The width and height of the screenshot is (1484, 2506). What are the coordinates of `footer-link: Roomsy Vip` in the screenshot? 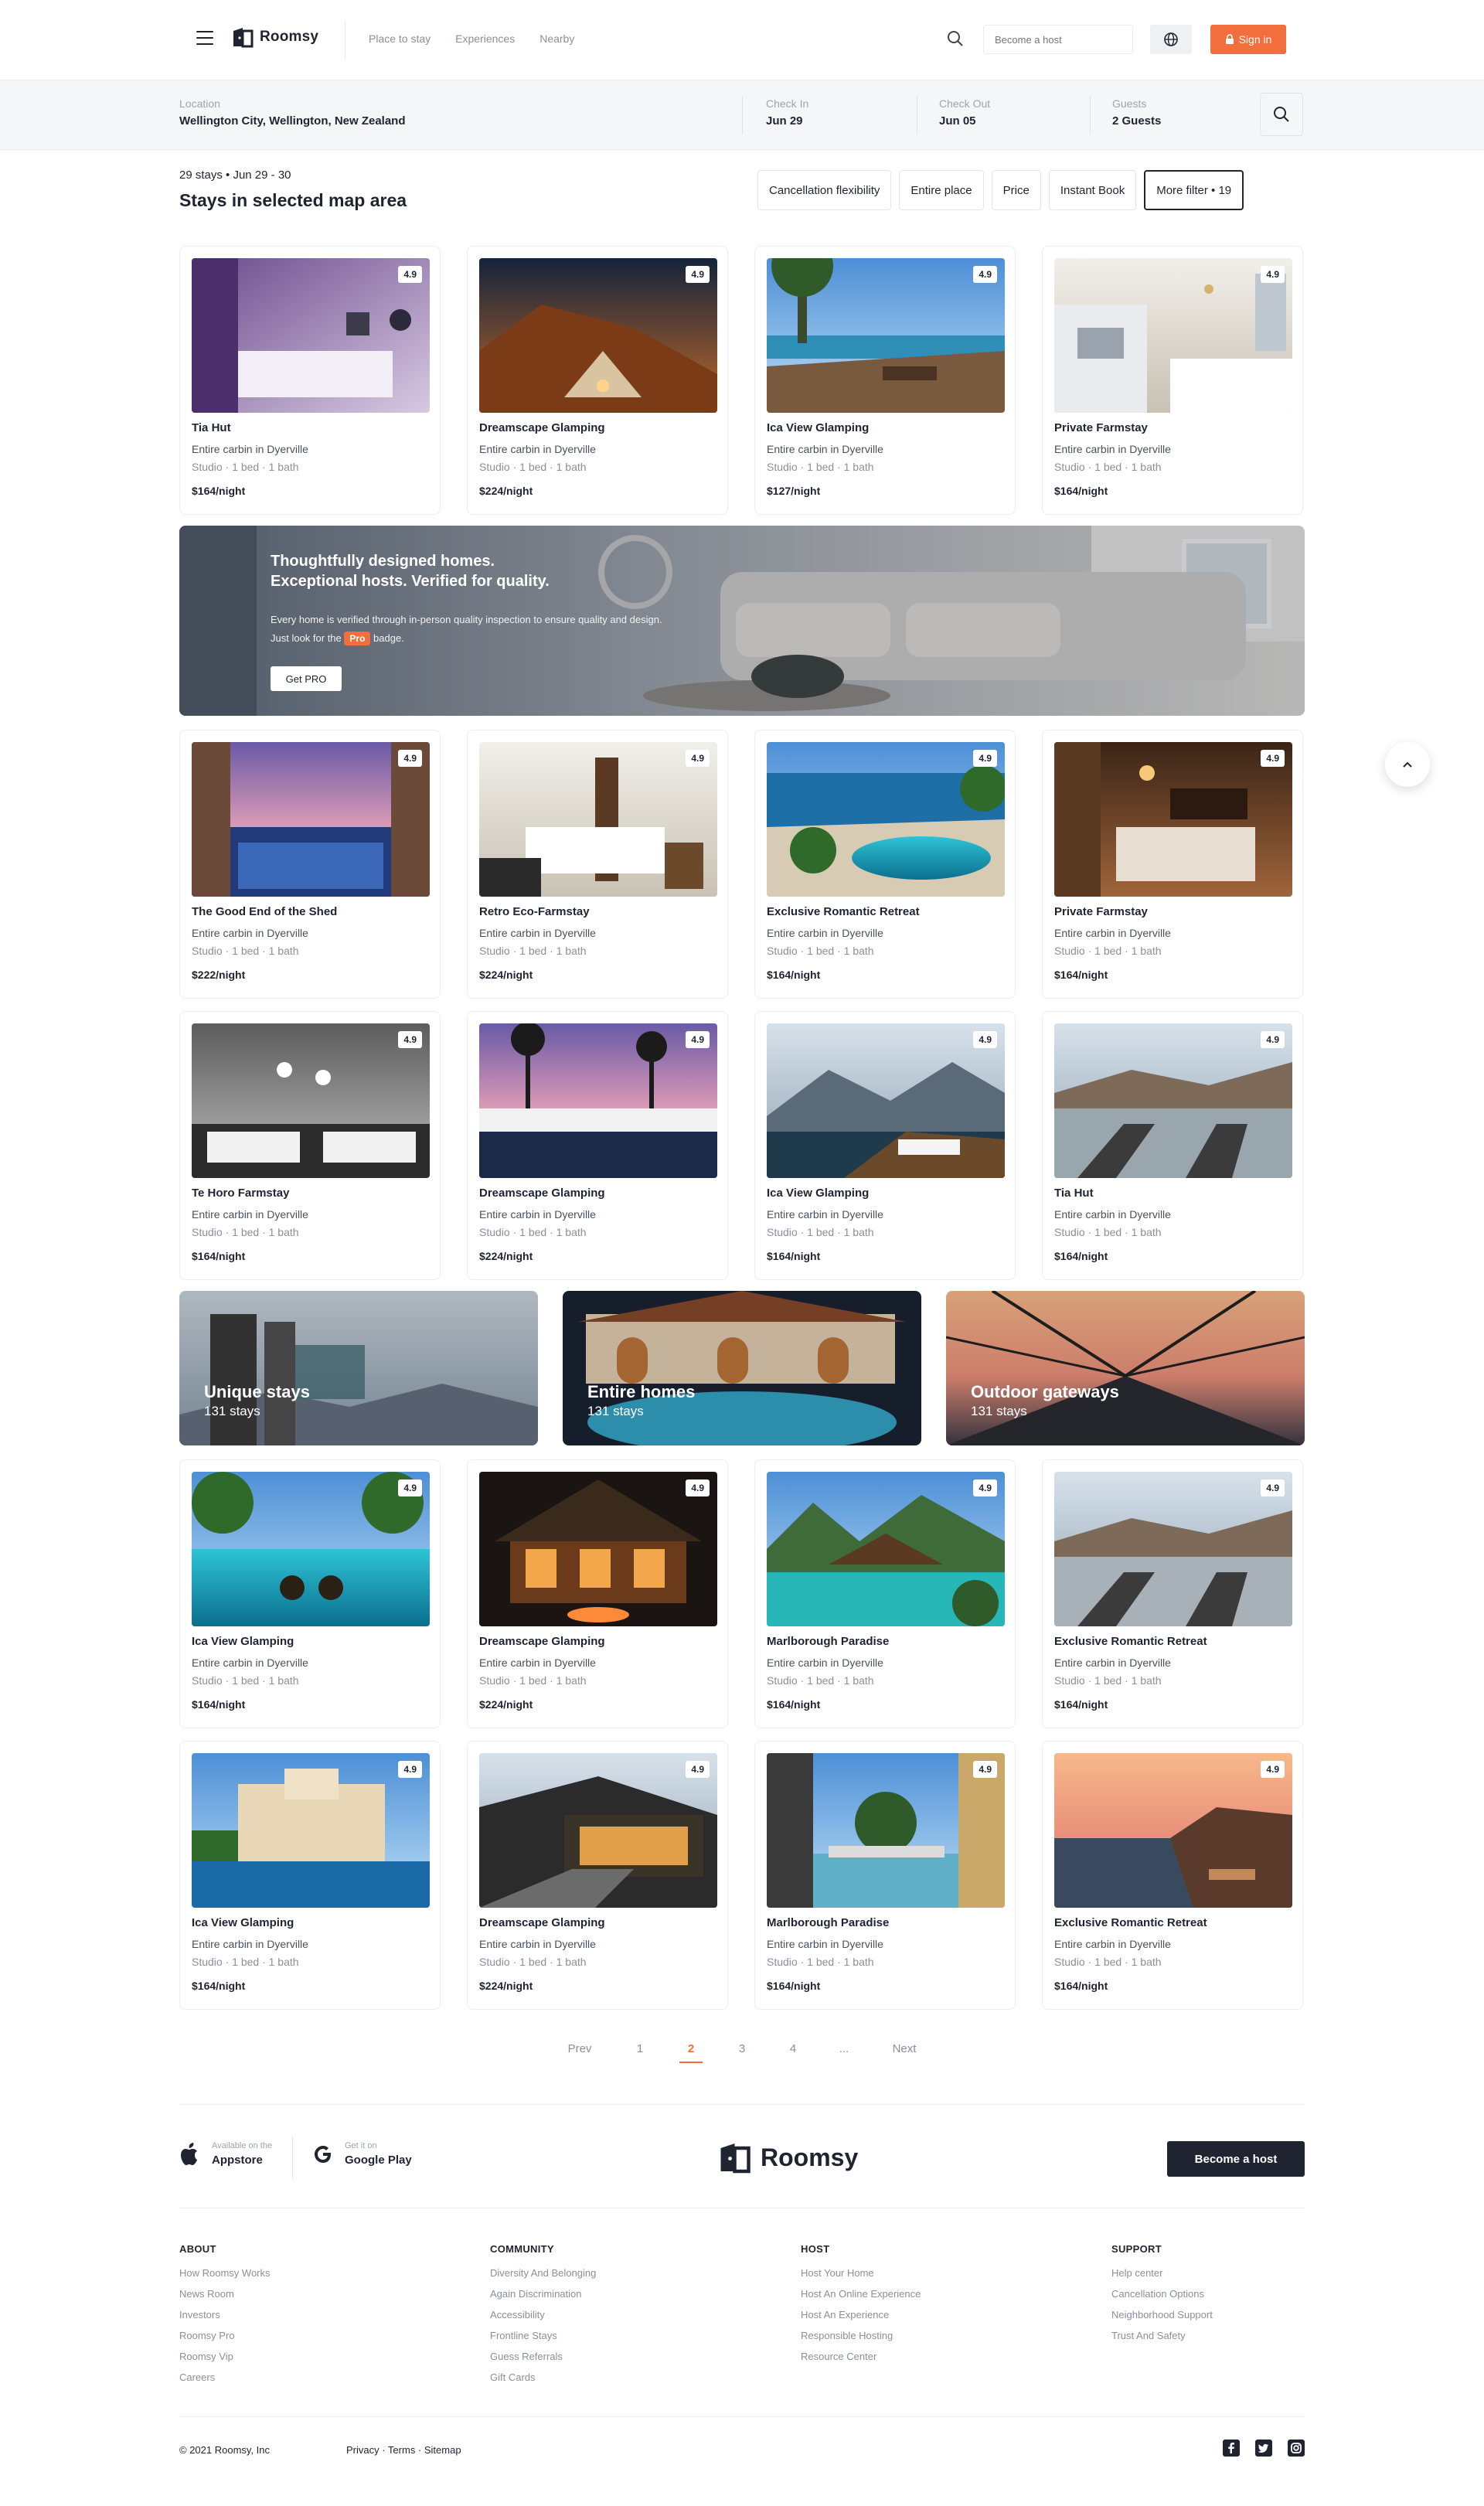 It's located at (225, 2356).